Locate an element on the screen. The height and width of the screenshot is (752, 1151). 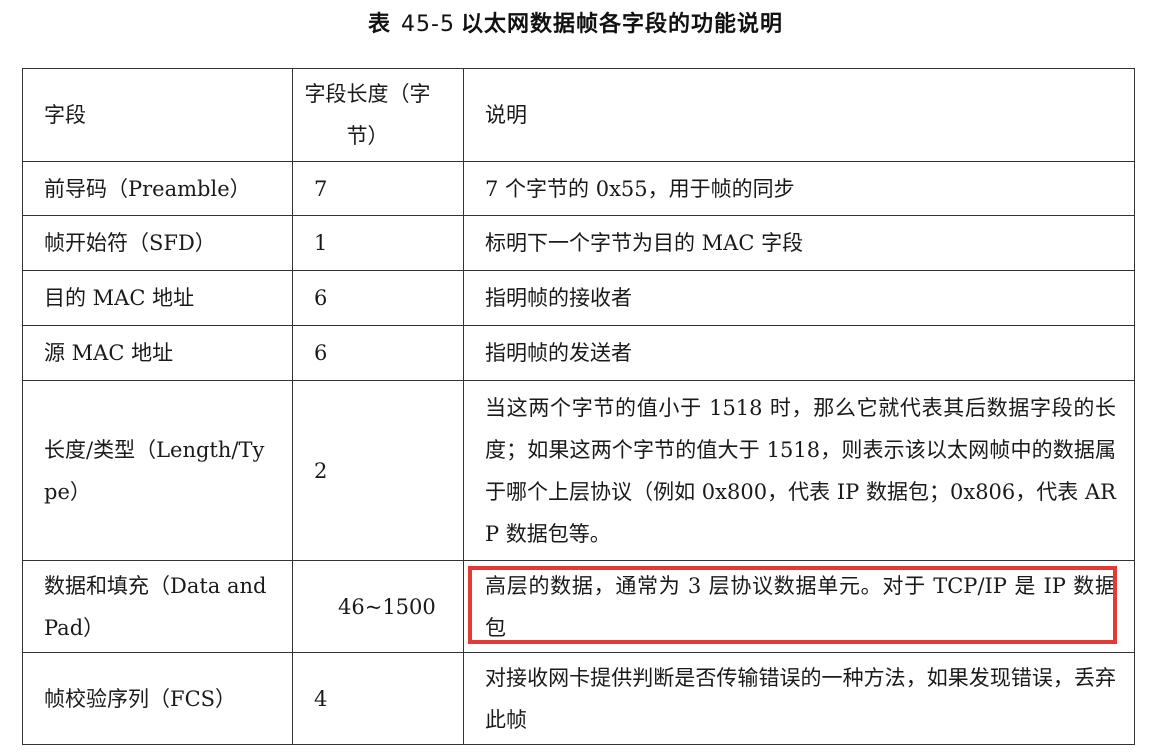
caption-title: 以太网数据帧各字段的功能说明 is located at coordinates (621, 24).